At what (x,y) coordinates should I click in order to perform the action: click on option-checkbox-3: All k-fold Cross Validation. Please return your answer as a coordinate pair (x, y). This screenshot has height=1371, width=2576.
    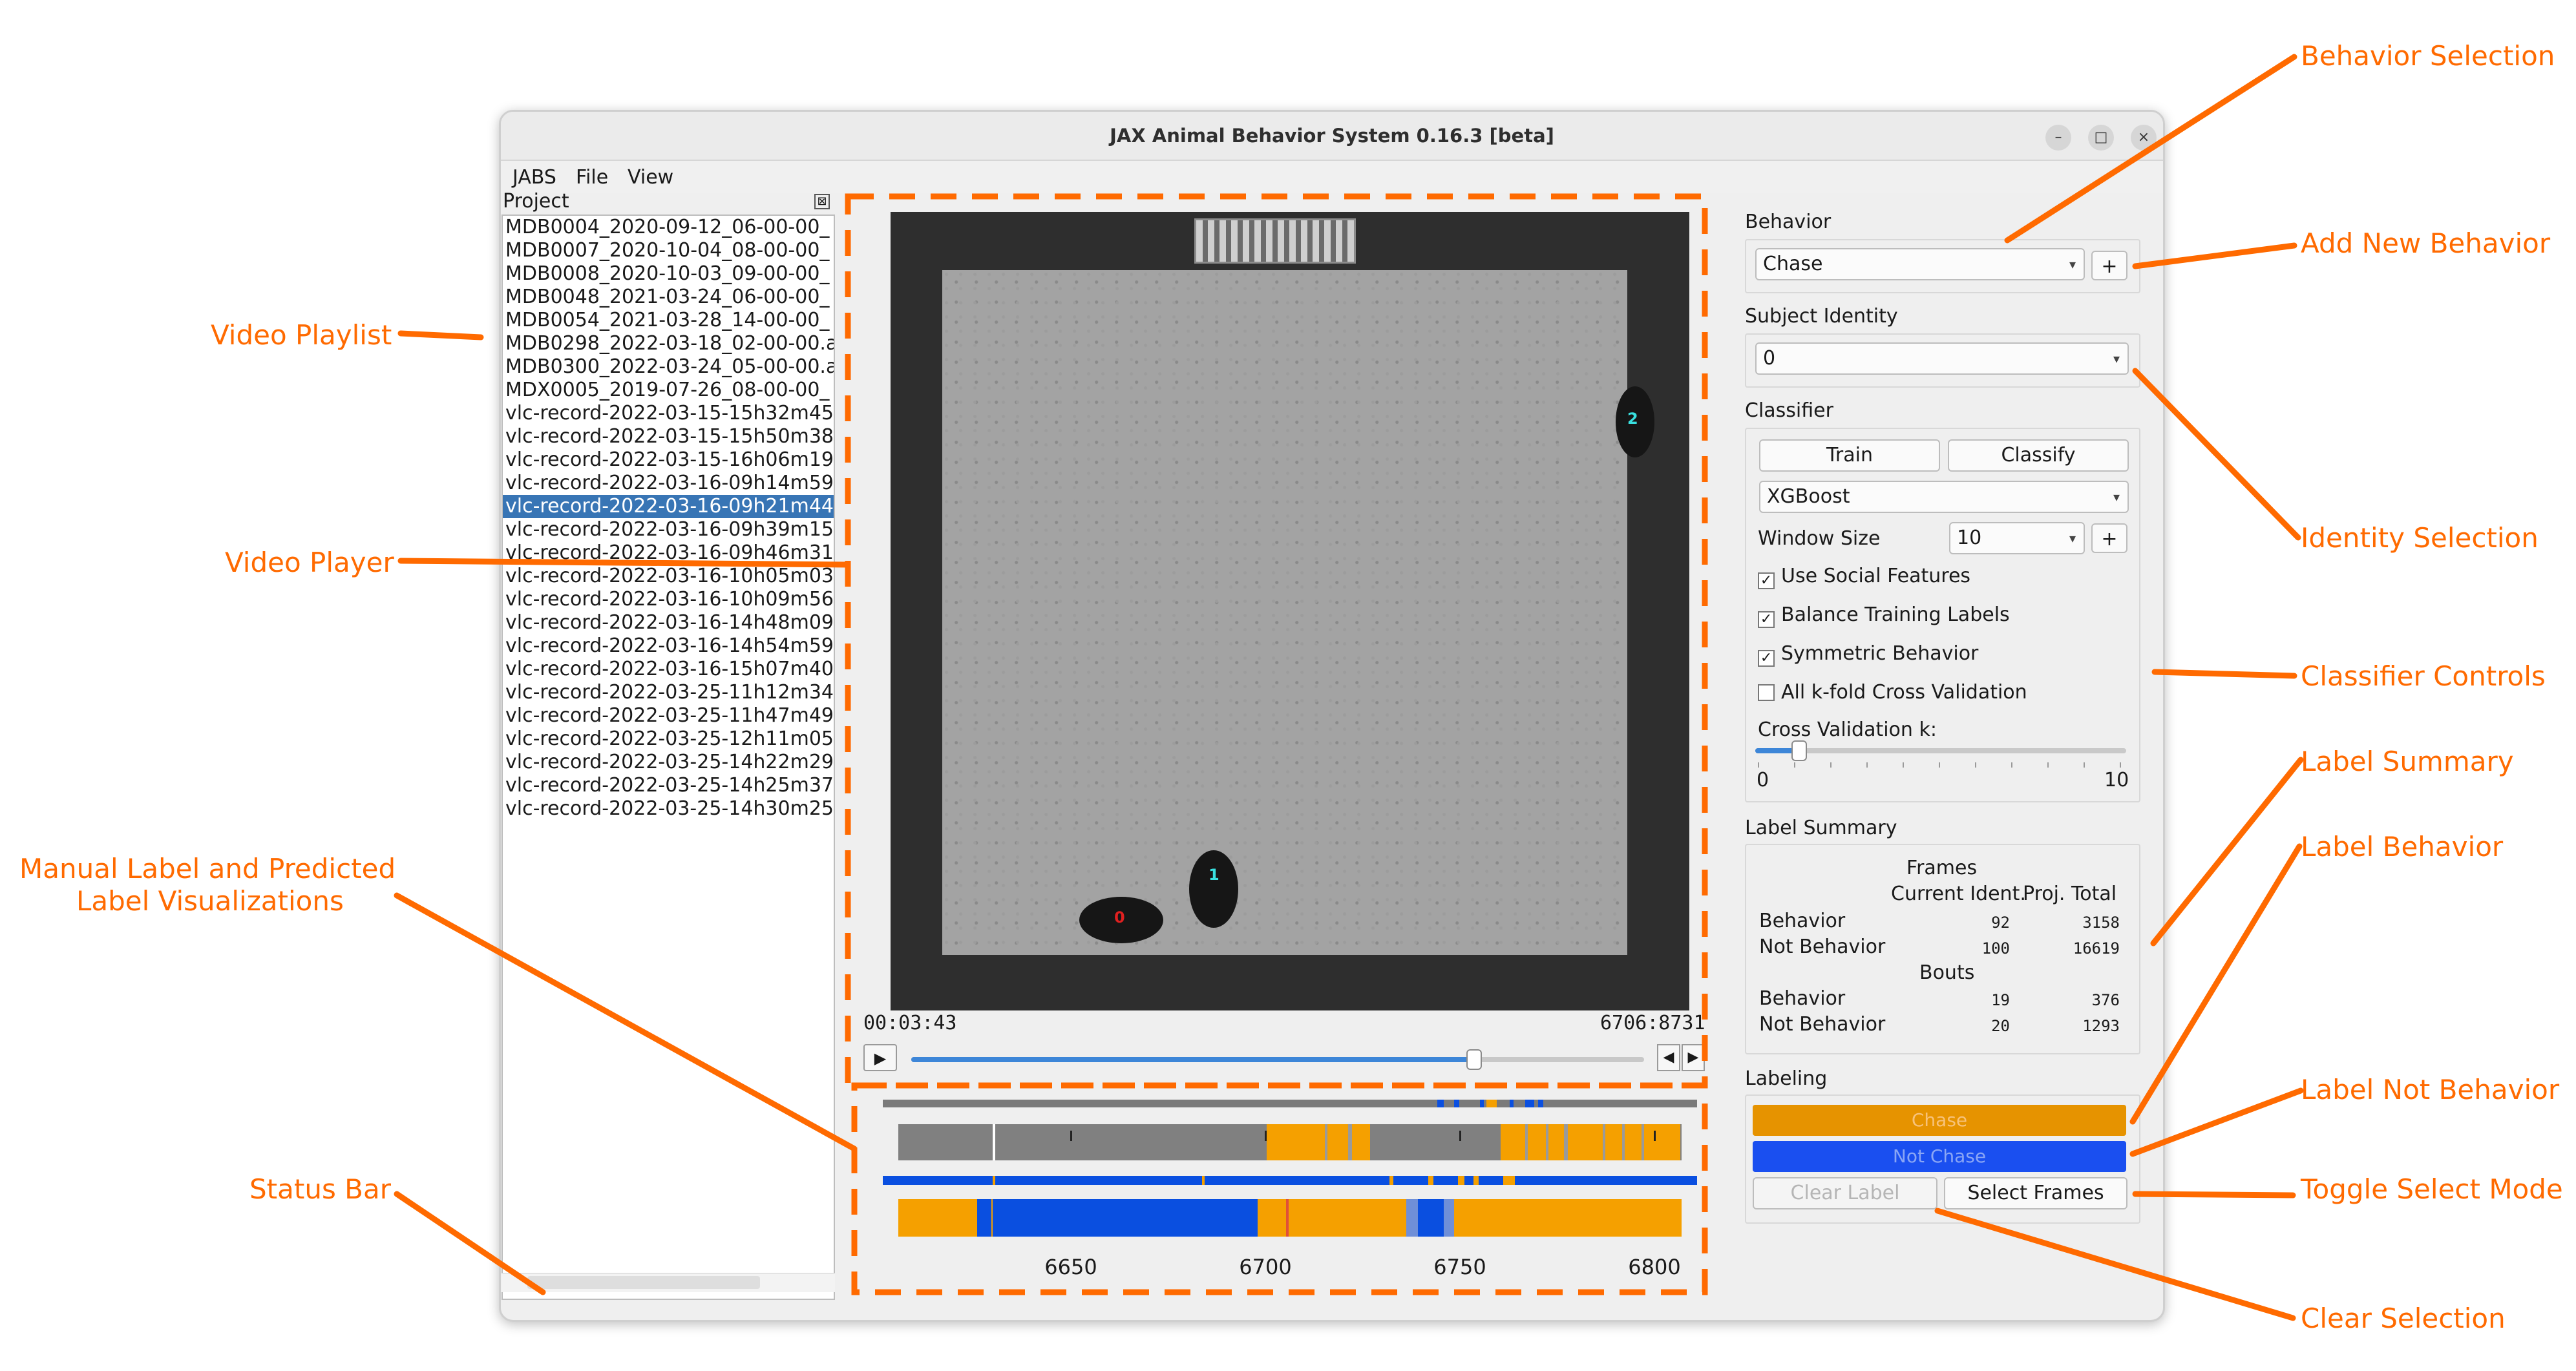
    Looking at the image, I should click on (1892, 692).